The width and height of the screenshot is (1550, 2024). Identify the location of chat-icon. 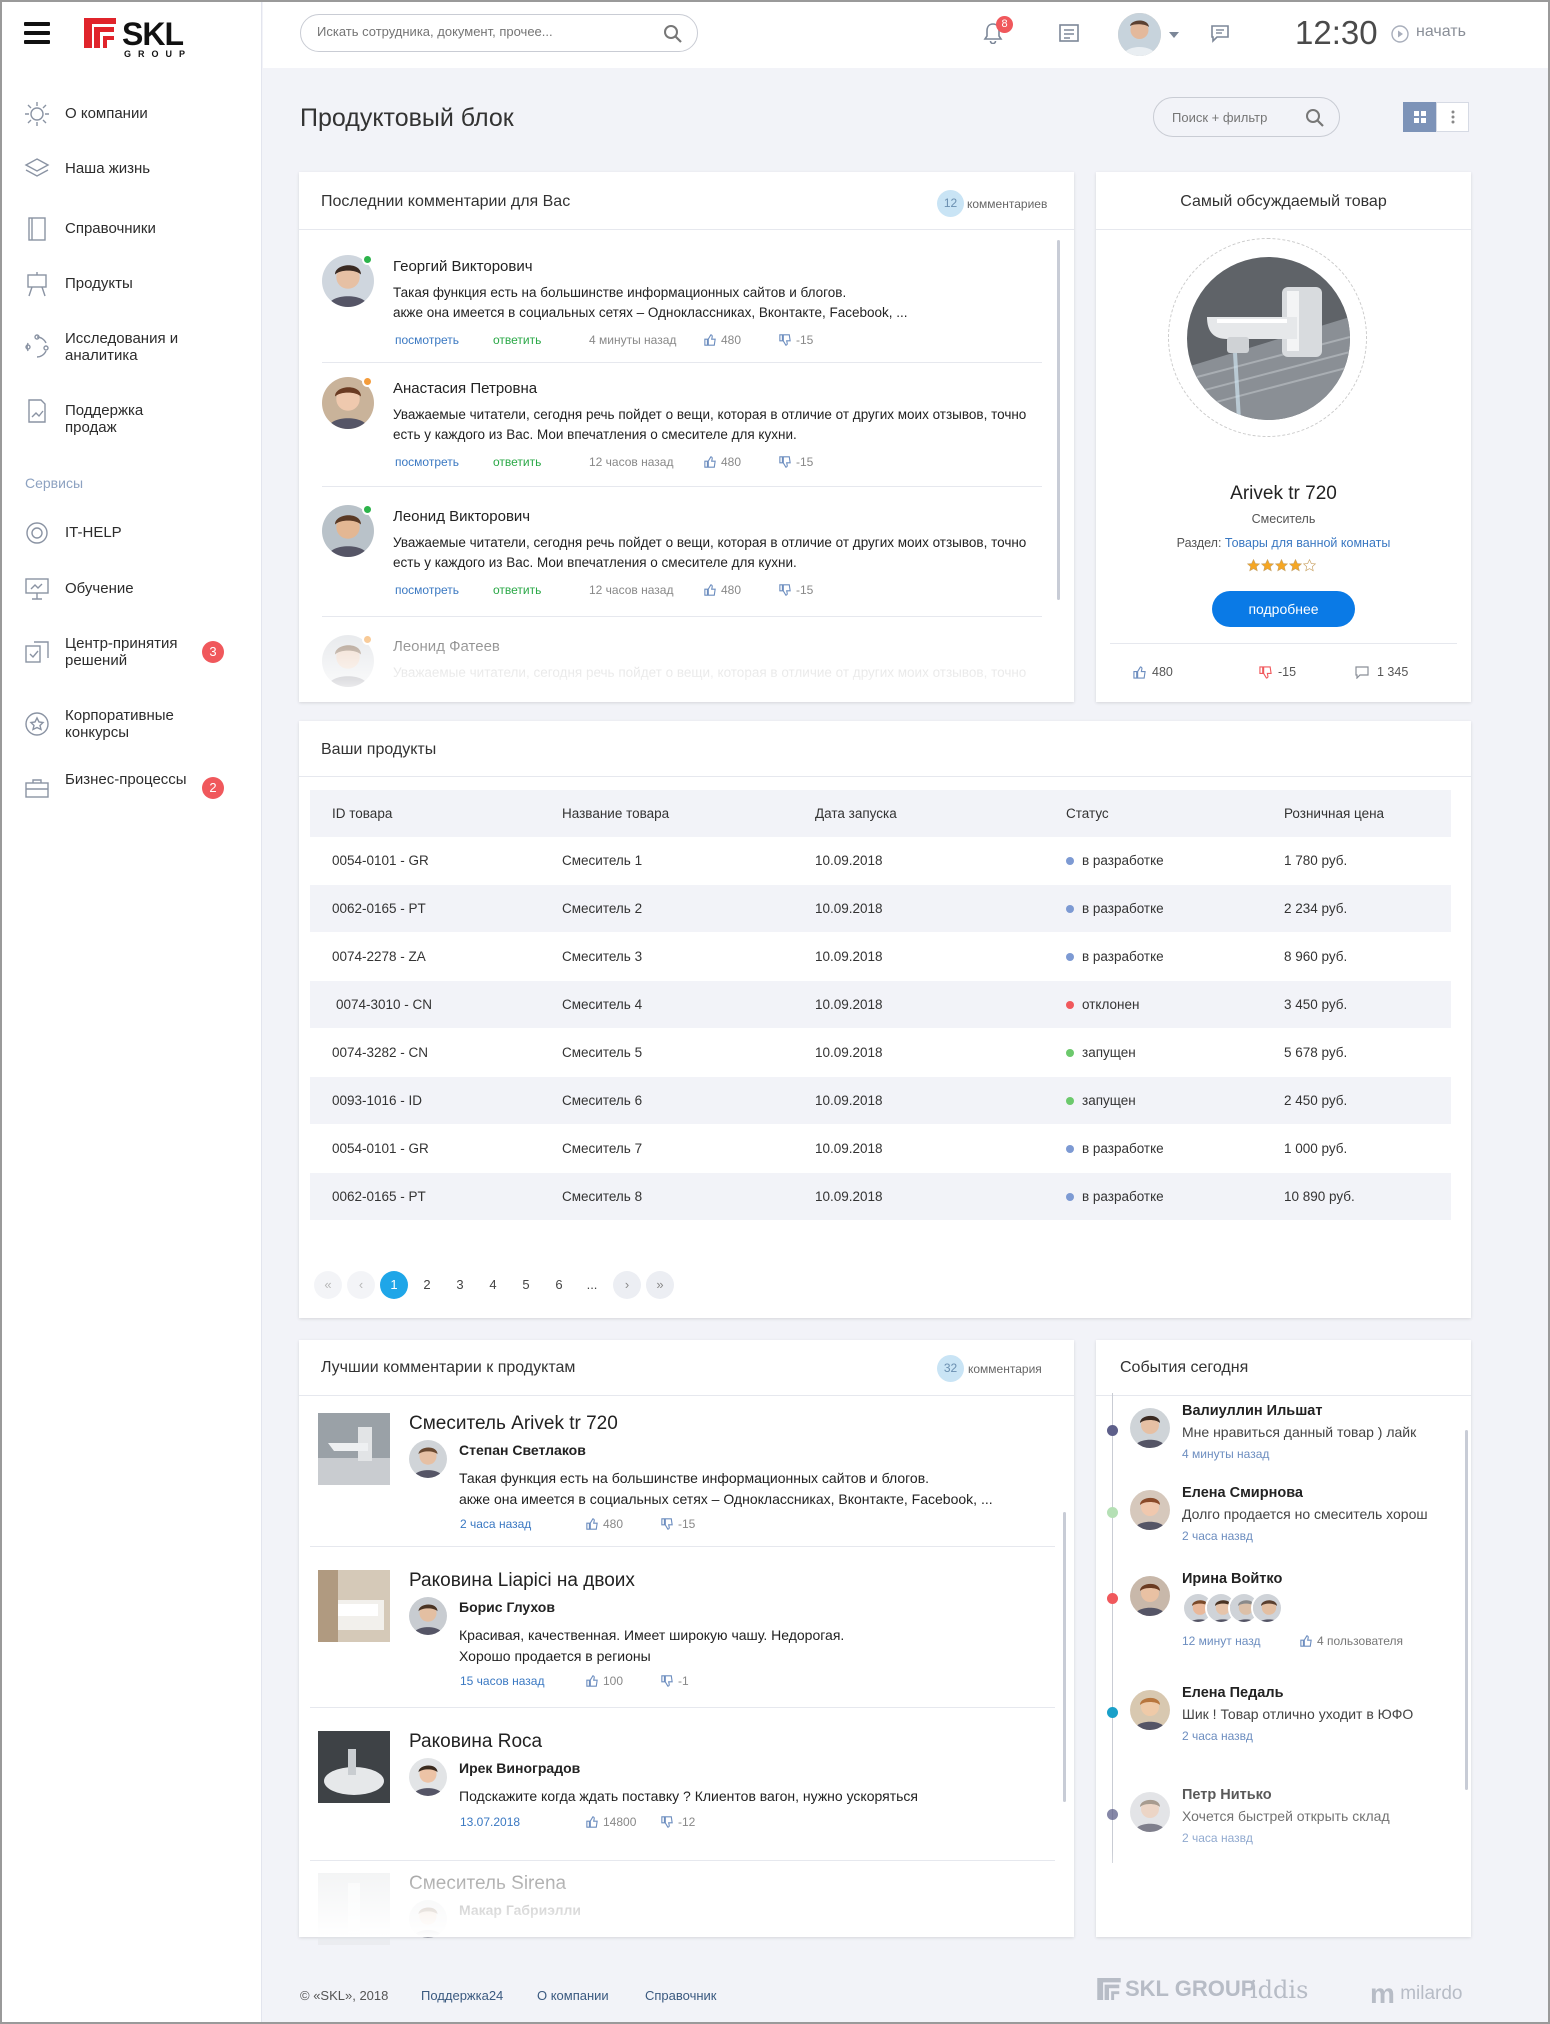
(1220, 33).